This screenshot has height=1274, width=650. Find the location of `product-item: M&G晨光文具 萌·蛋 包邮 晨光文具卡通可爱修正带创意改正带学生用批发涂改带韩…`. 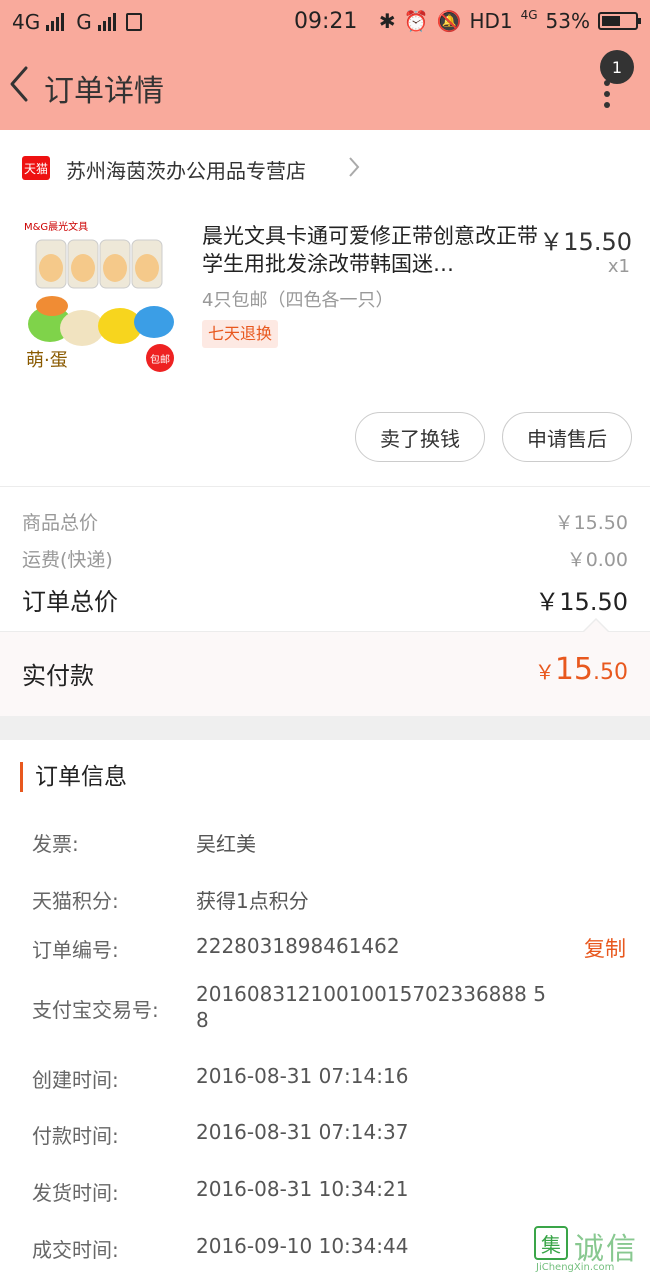

product-item: M&G晨光文具 萌·蛋 包邮 晨光文具卡通可爱修正带创意改正带学生用批发涂改带韩… is located at coordinates (325, 300).